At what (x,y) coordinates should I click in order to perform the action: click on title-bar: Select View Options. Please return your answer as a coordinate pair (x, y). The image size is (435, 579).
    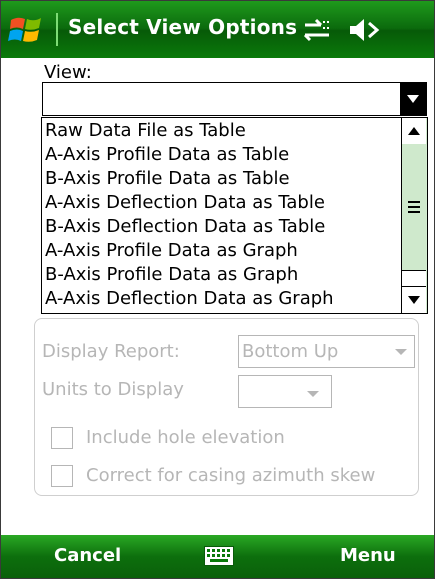
    Looking at the image, I should click on (217, 29).